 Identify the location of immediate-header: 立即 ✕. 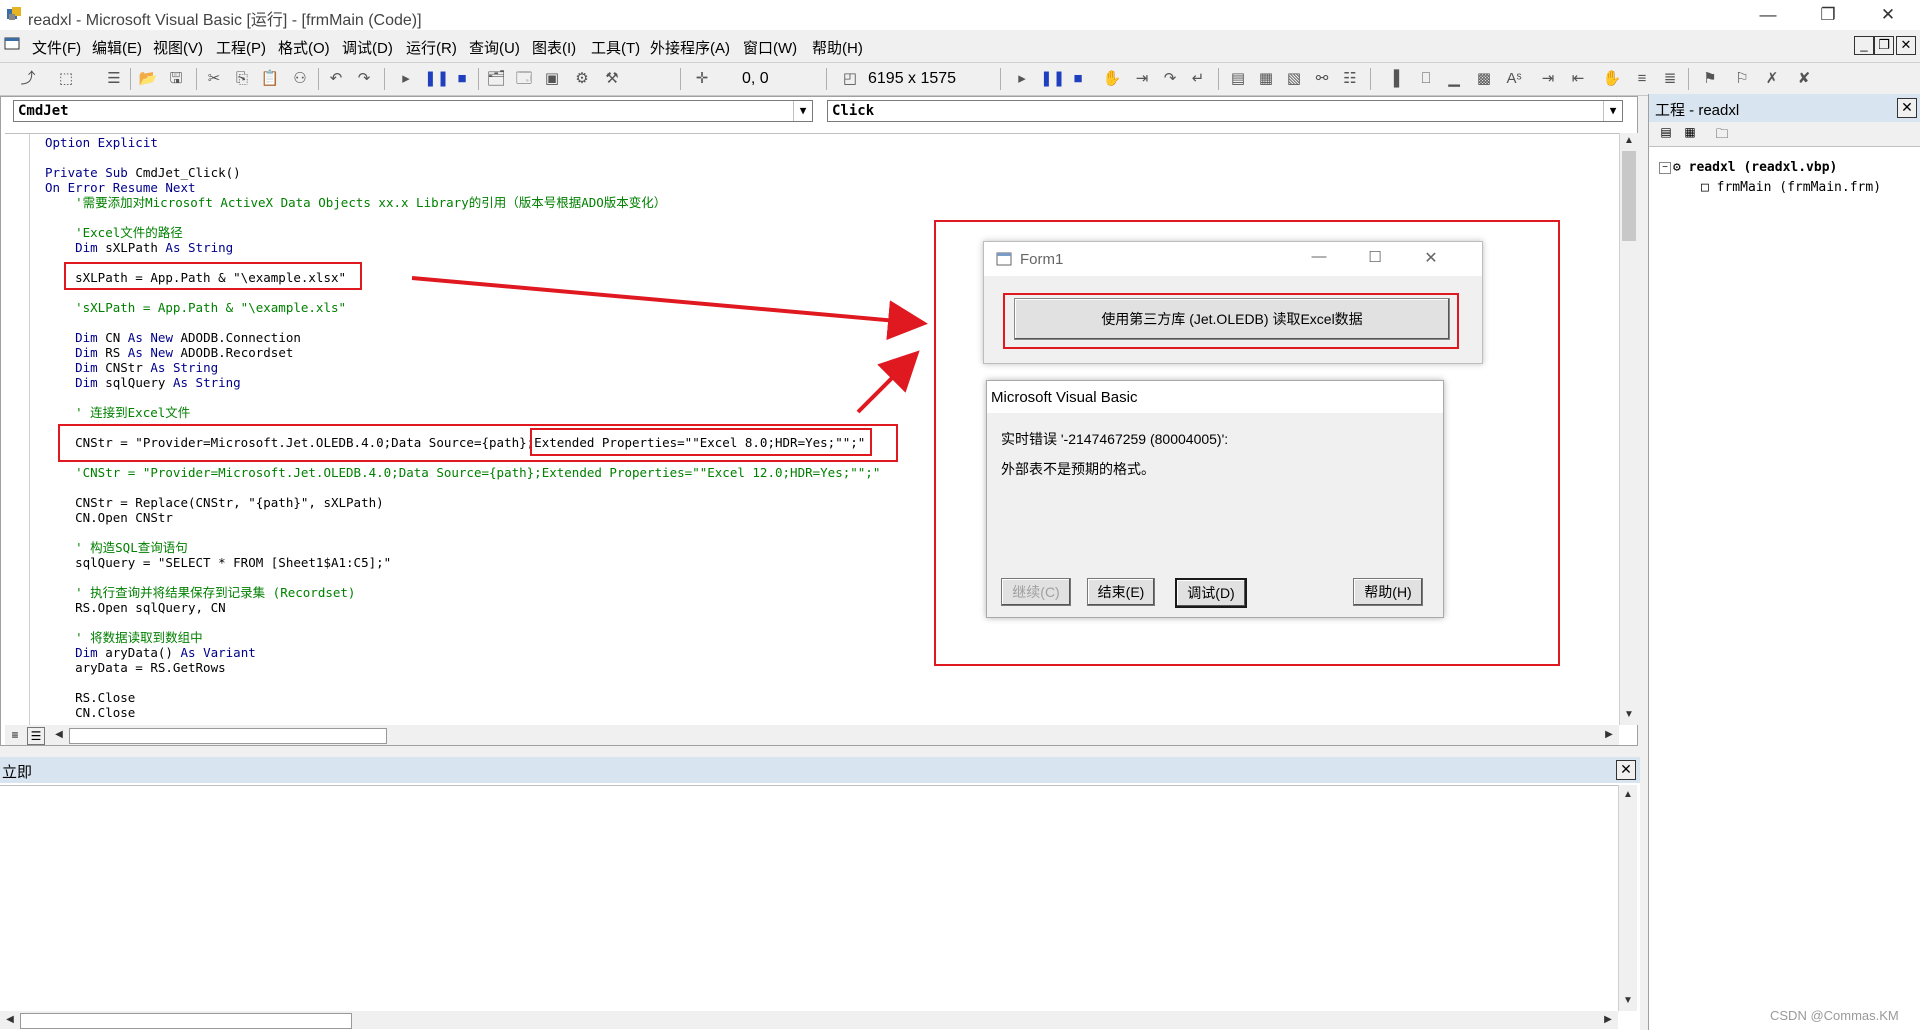
(820, 770).